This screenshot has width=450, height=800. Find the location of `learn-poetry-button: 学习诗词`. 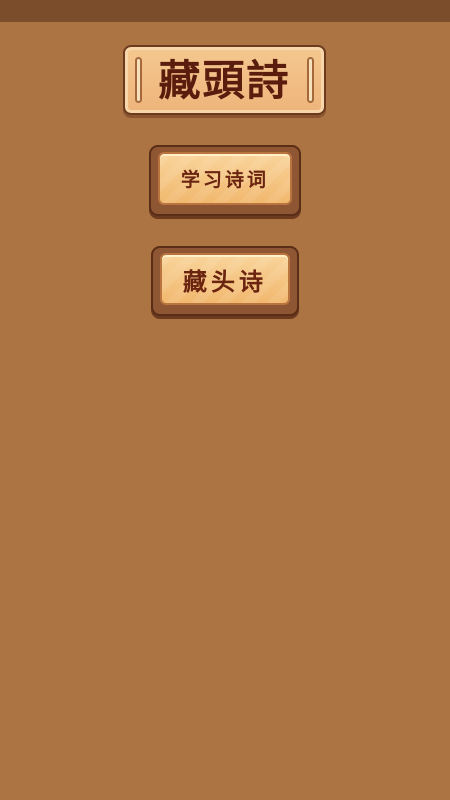

learn-poetry-button: 学习诗词 is located at coordinates (225, 180).